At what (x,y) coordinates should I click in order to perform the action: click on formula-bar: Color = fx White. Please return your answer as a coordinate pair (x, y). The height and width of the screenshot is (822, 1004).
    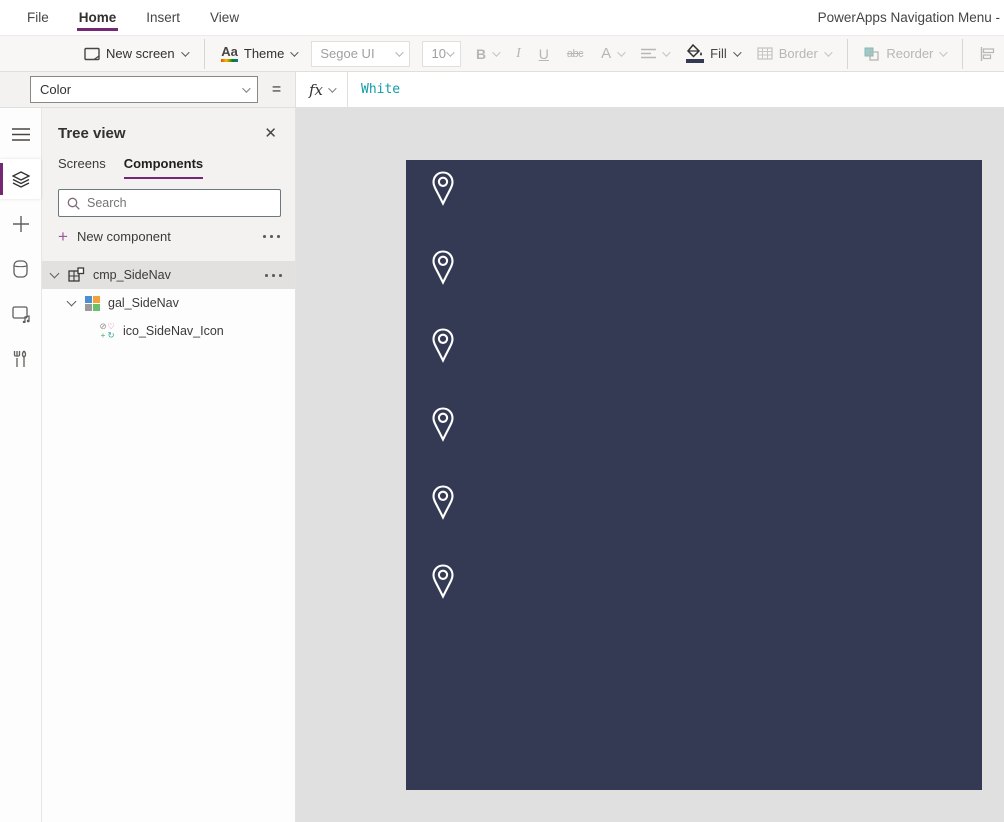
    Looking at the image, I should click on (502, 90).